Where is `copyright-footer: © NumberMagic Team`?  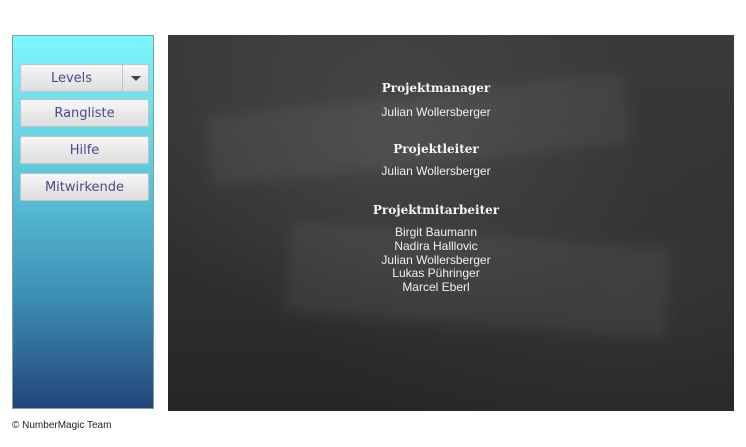 copyright-footer: © NumberMagic Team is located at coordinates (62, 425).